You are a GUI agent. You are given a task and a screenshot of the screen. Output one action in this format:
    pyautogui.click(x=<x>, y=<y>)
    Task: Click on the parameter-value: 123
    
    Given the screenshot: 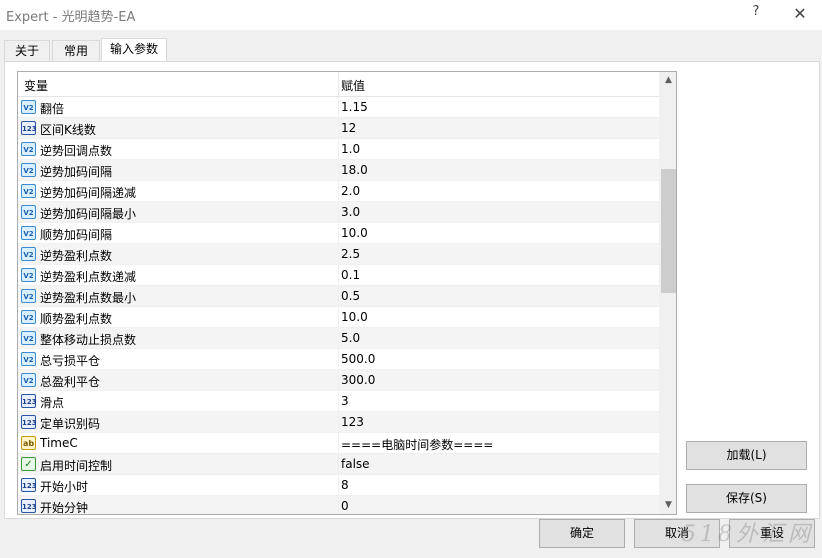 What is the action you would take?
    pyautogui.click(x=352, y=422)
    